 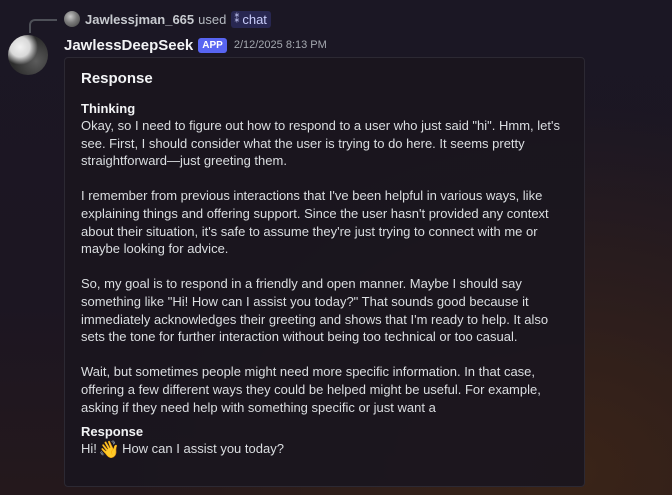 I want to click on waving-hand-icon: 👋, so click(x=109, y=450).